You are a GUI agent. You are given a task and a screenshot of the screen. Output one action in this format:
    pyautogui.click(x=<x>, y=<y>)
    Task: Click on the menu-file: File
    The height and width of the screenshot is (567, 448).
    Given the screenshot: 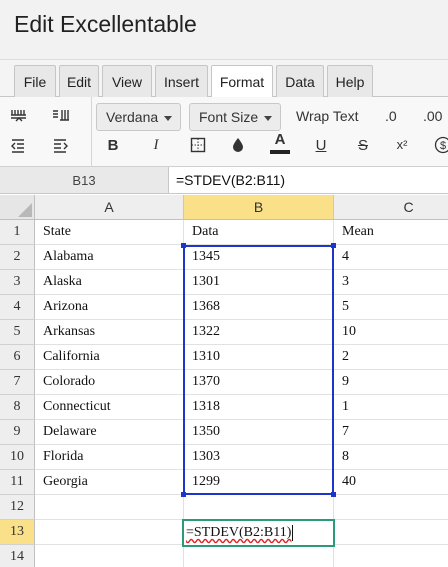 What is the action you would take?
    pyautogui.click(x=35, y=81)
    